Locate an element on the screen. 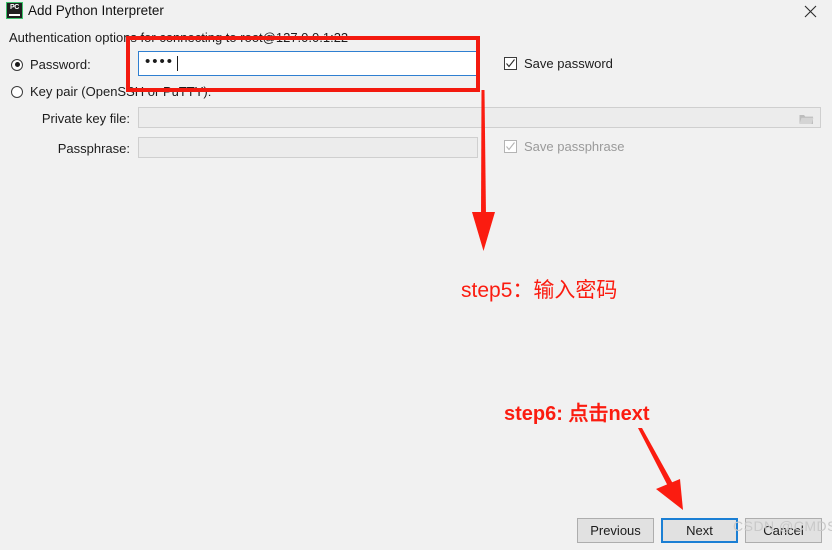 Image resolution: width=832 pixels, height=550 pixels. private-key-file-label: Private key file: is located at coordinates (85, 118).